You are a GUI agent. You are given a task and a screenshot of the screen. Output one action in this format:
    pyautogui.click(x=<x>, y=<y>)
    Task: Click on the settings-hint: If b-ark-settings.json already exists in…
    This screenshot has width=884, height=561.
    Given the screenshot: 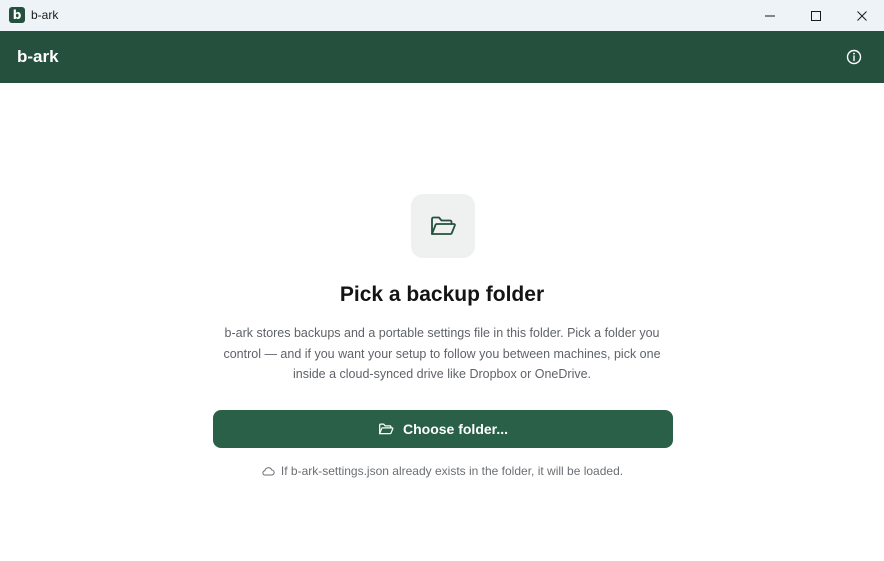 What is the action you would take?
    pyautogui.click(x=442, y=471)
    